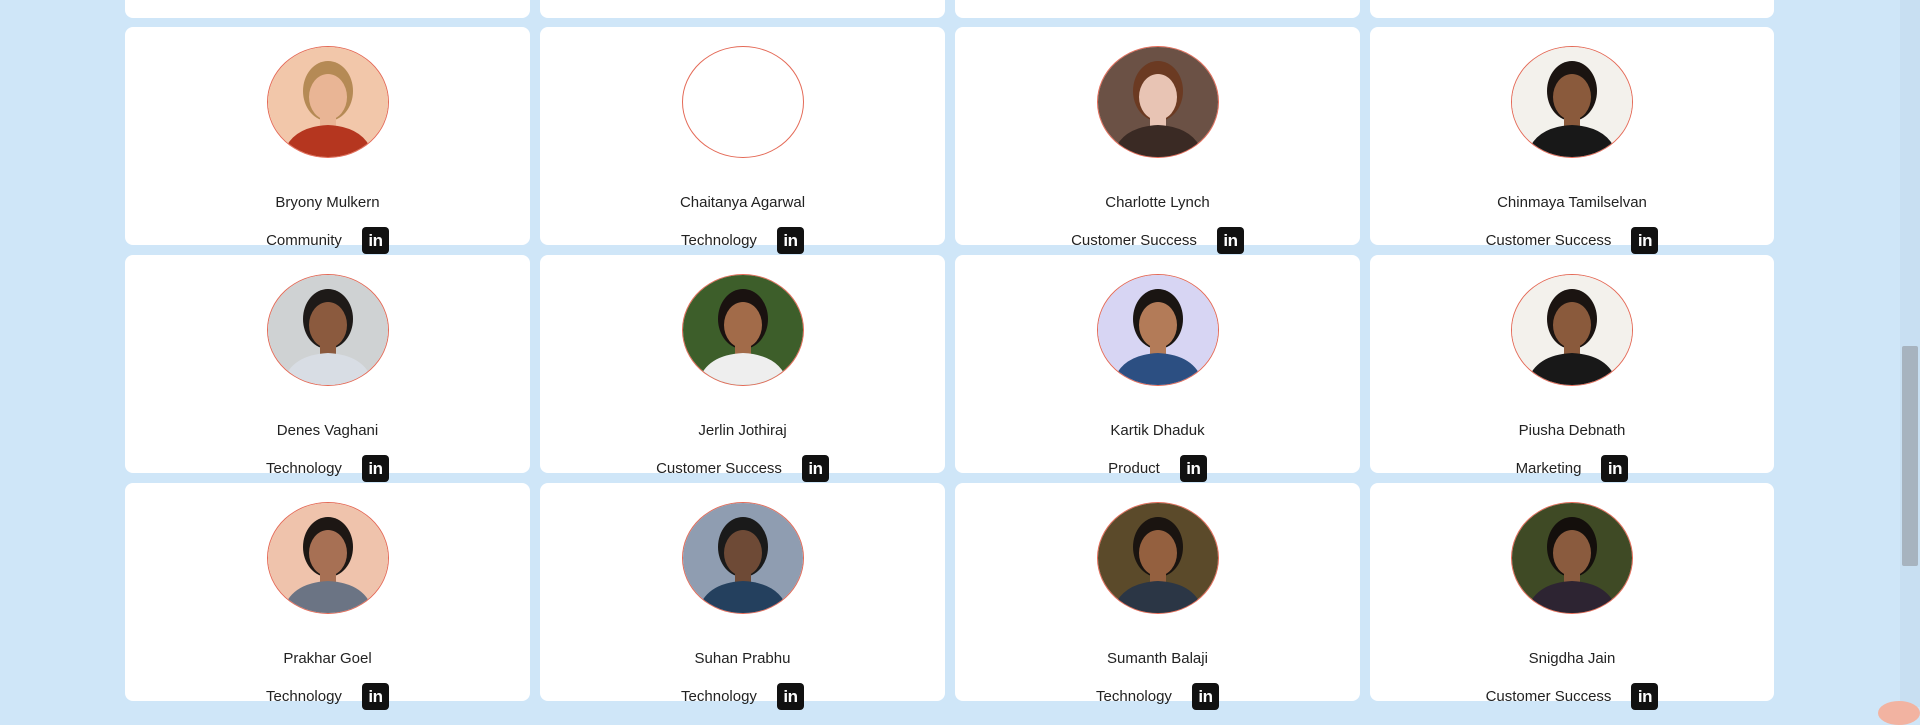  I want to click on team-card: Jerlin Jothiraj Customer Success in, so click(742, 368).